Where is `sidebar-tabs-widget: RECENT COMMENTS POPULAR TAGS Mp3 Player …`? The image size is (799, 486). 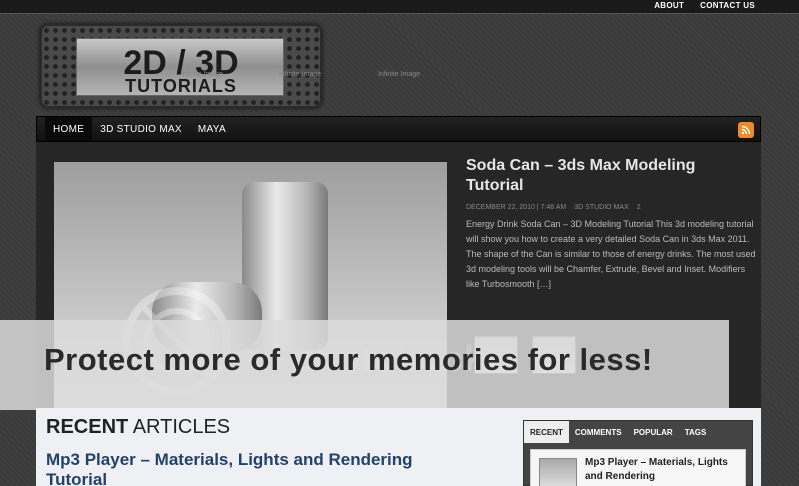 sidebar-tabs-widget: RECENT COMMENTS POPULAR TAGS Mp3 Player … is located at coordinates (638, 453).